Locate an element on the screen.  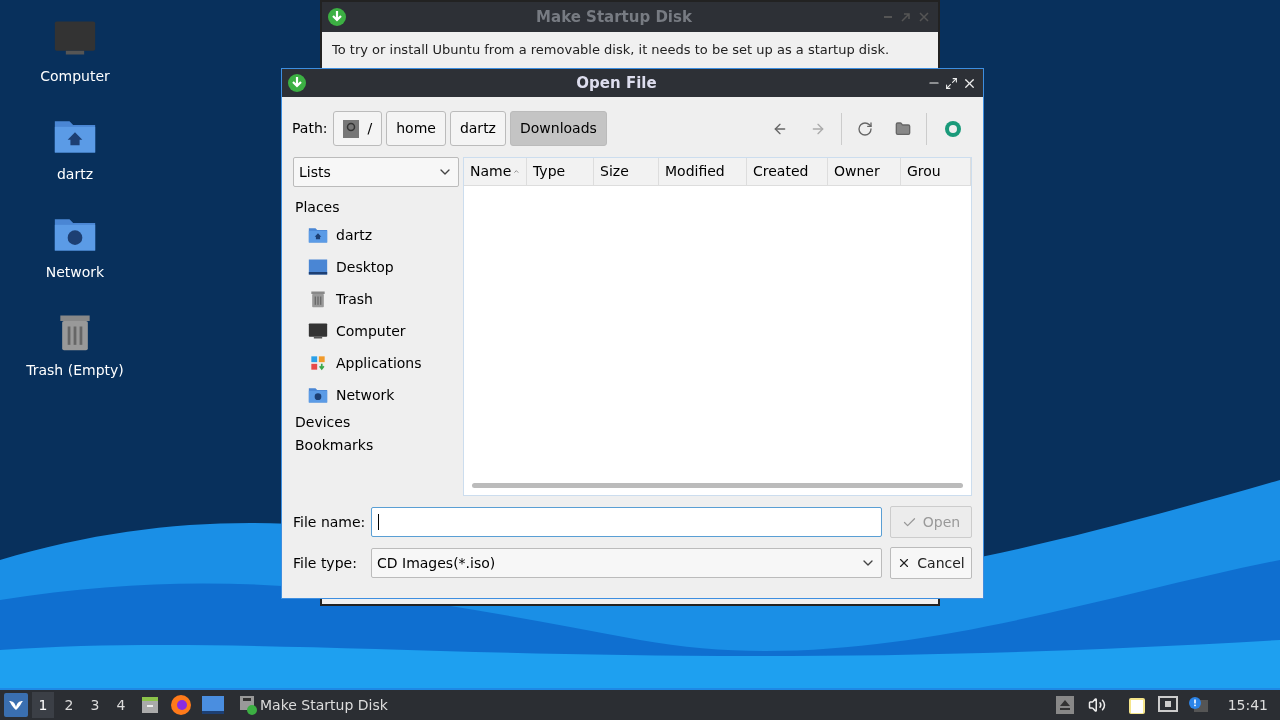
place-item: Computer is located at coordinates (376, 331).